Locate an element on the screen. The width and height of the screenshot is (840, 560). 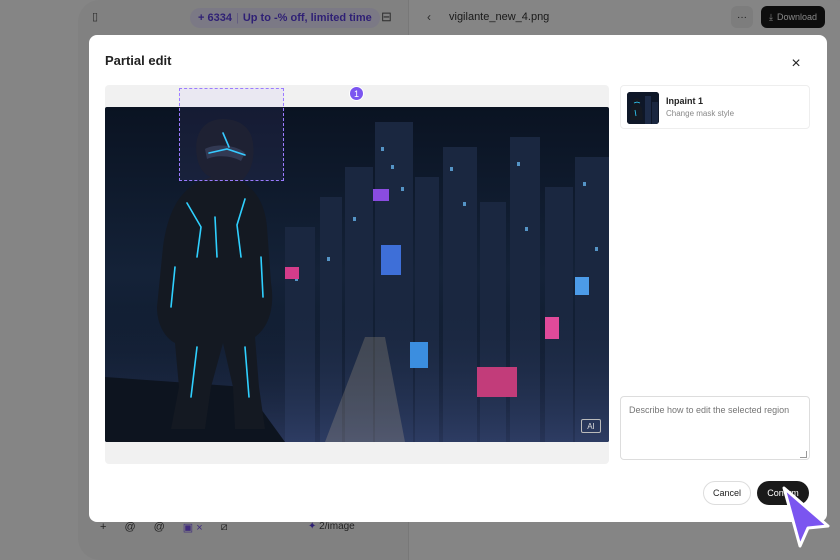
resize-handle-icon is located at coordinates (803, 454).